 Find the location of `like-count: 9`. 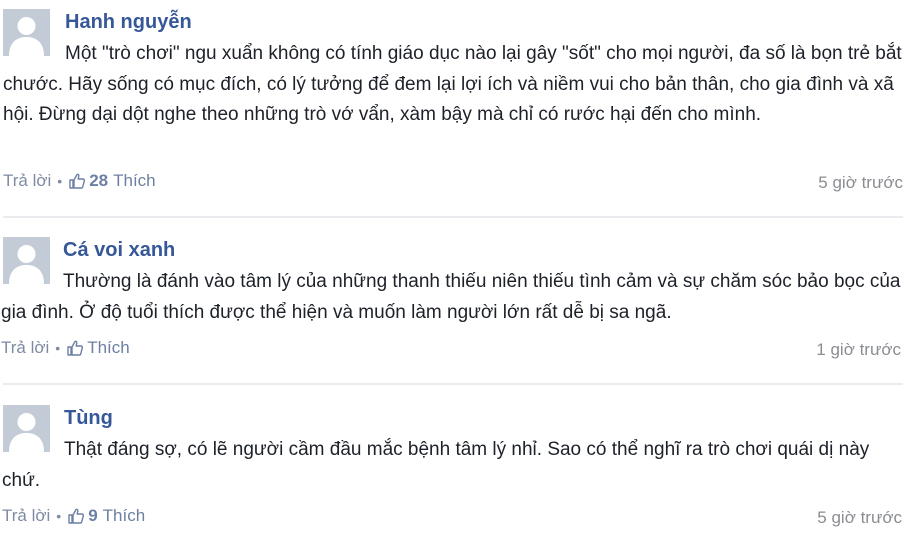

like-count: 9 is located at coordinates (93, 515).